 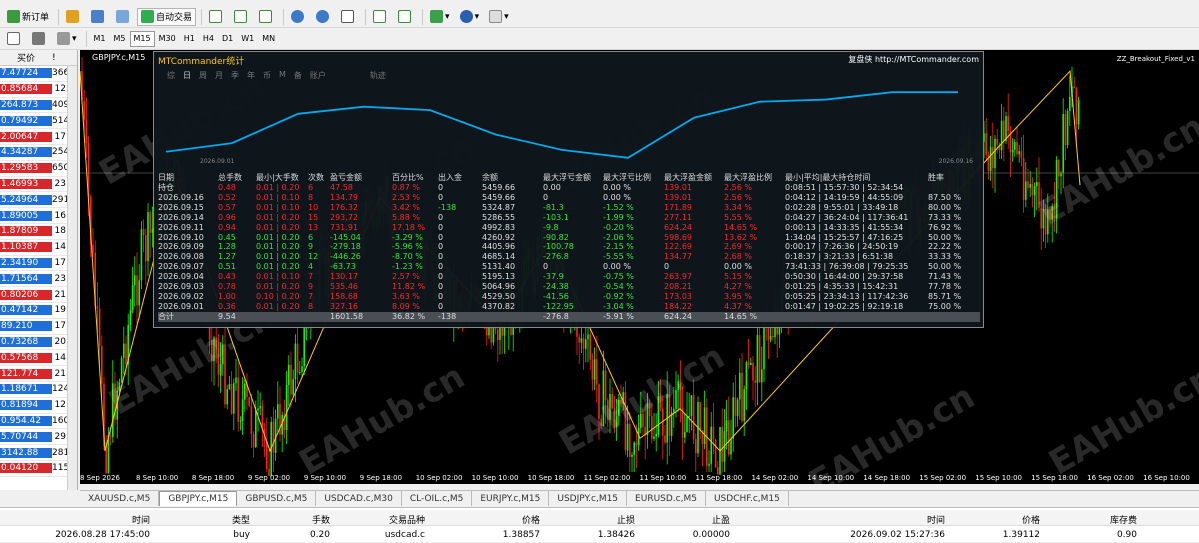 I want to click on chart-tab: CL-OIL.c,M5, so click(x=437, y=498).